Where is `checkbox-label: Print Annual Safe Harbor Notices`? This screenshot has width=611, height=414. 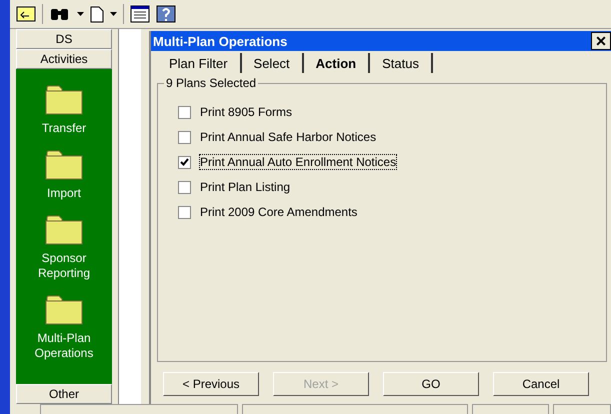
checkbox-label: Print Annual Safe Harbor Notices is located at coordinates (288, 137).